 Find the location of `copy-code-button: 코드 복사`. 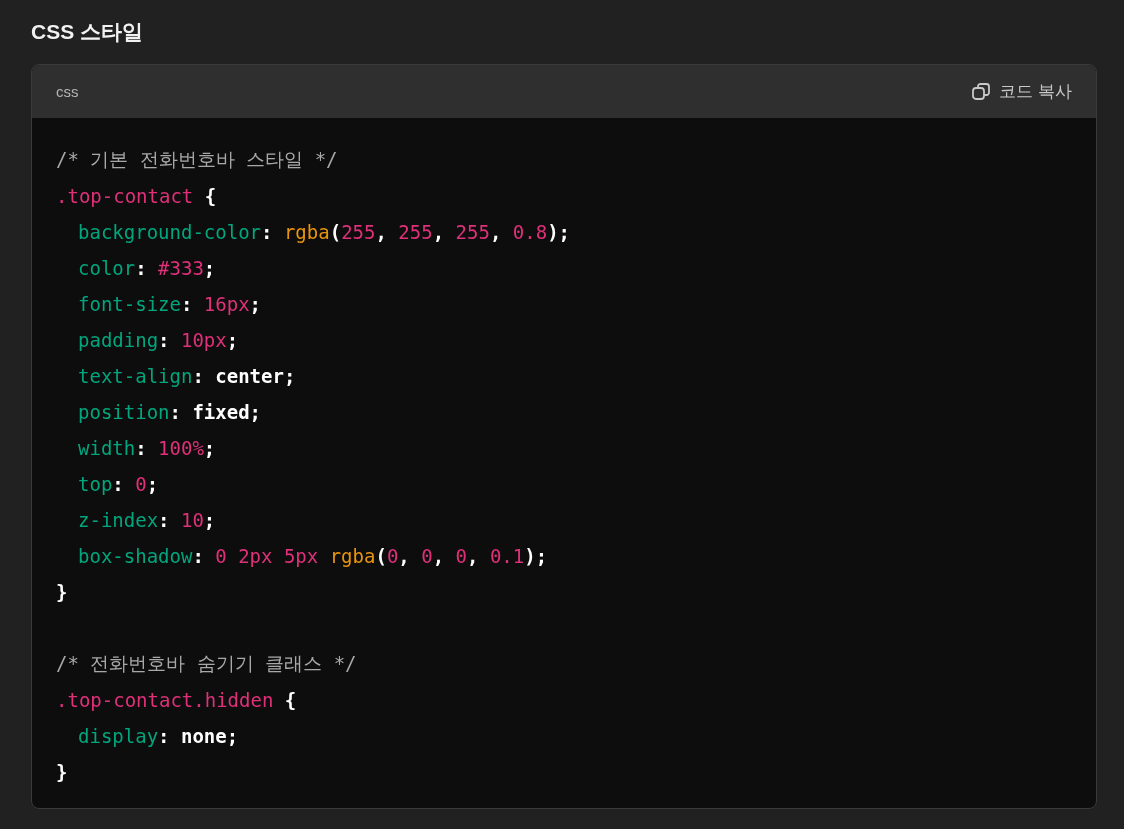

copy-code-button: 코드 복사 is located at coordinates (1021, 91).